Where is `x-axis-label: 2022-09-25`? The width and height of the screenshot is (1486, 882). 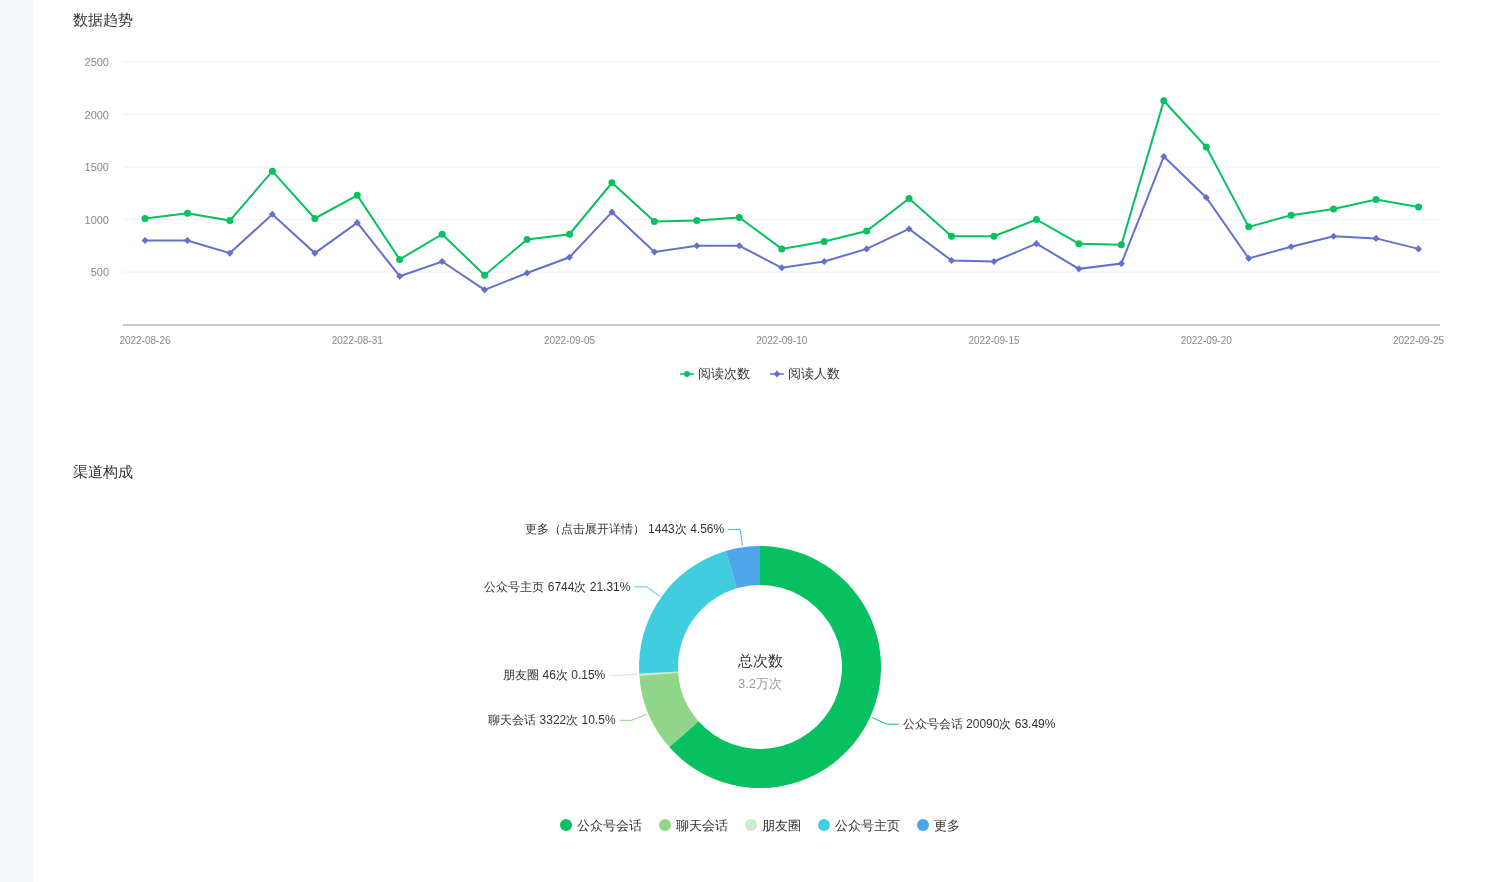 x-axis-label: 2022-09-25 is located at coordinates (1418, 340).